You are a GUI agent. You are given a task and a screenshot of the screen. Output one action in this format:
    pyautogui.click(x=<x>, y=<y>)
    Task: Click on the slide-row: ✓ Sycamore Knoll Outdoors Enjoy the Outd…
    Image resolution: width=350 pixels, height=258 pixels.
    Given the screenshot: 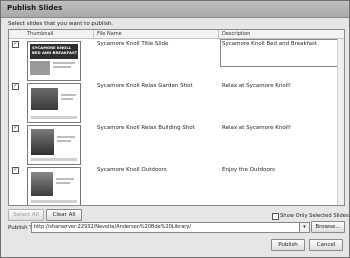 What is the action you would take?
    pyautogui.click(x=176, y=185)
    